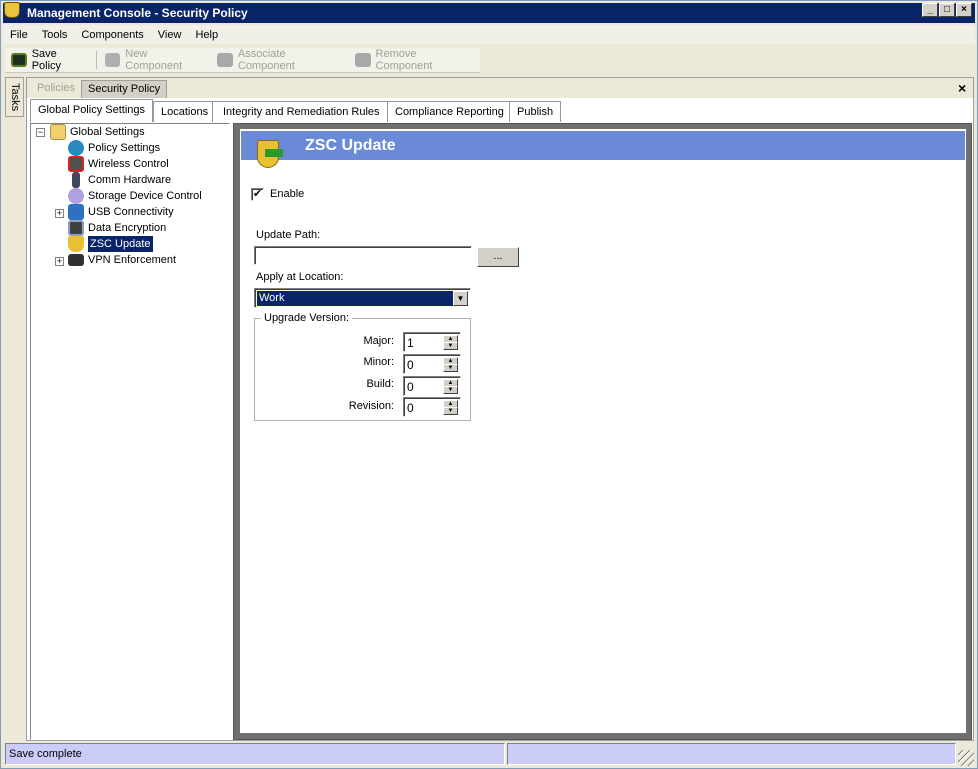 The image size is (978, 769). I want to click on menu-tools: Tools, so click(55, 35).